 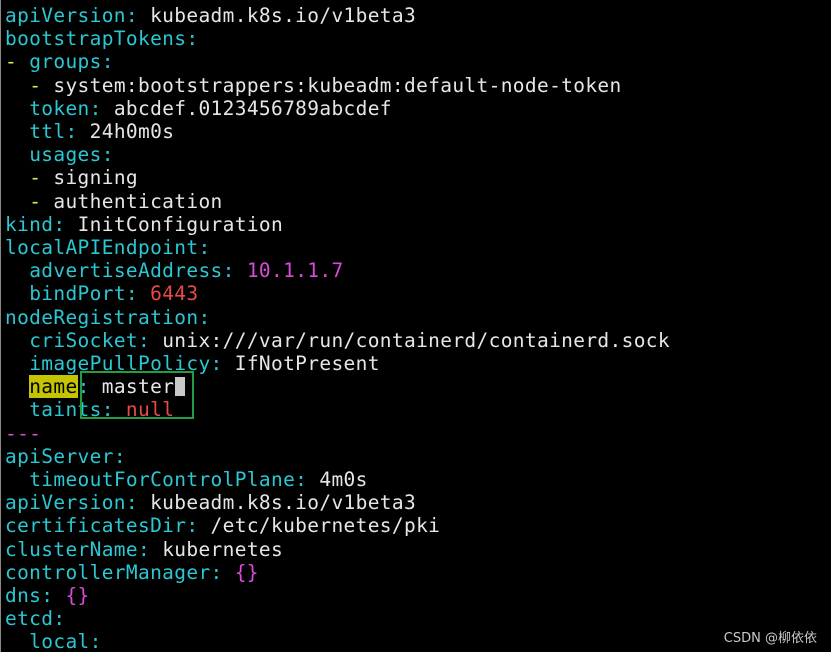 I want to click on yaml-line: bindPort: 6443, so click(x=114, y=294).